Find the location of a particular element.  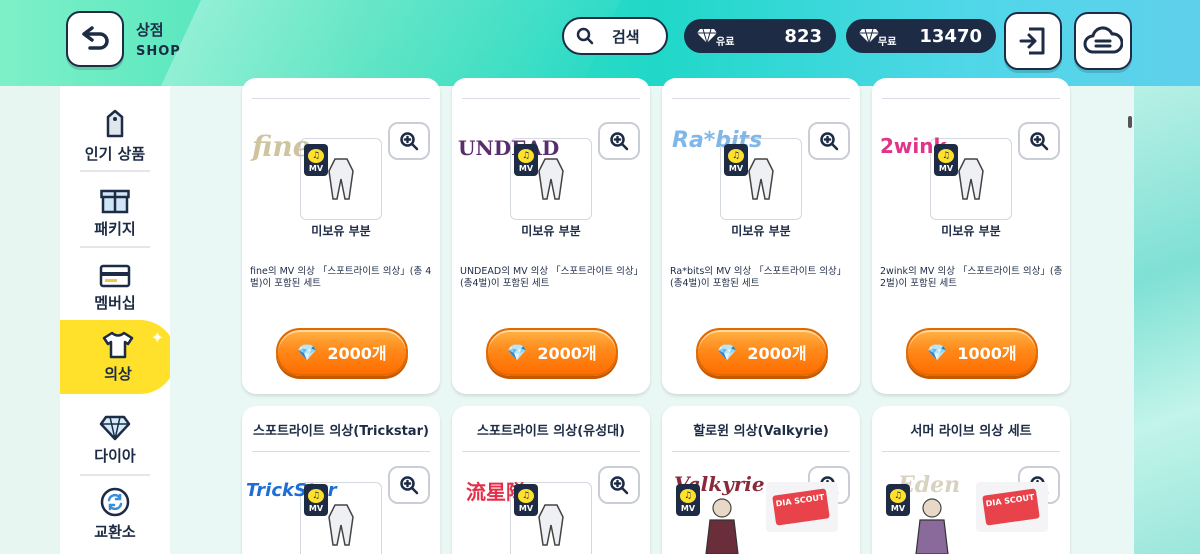

sidebar-item-popular: 인기 상품 is located at coordinates (115, 136).